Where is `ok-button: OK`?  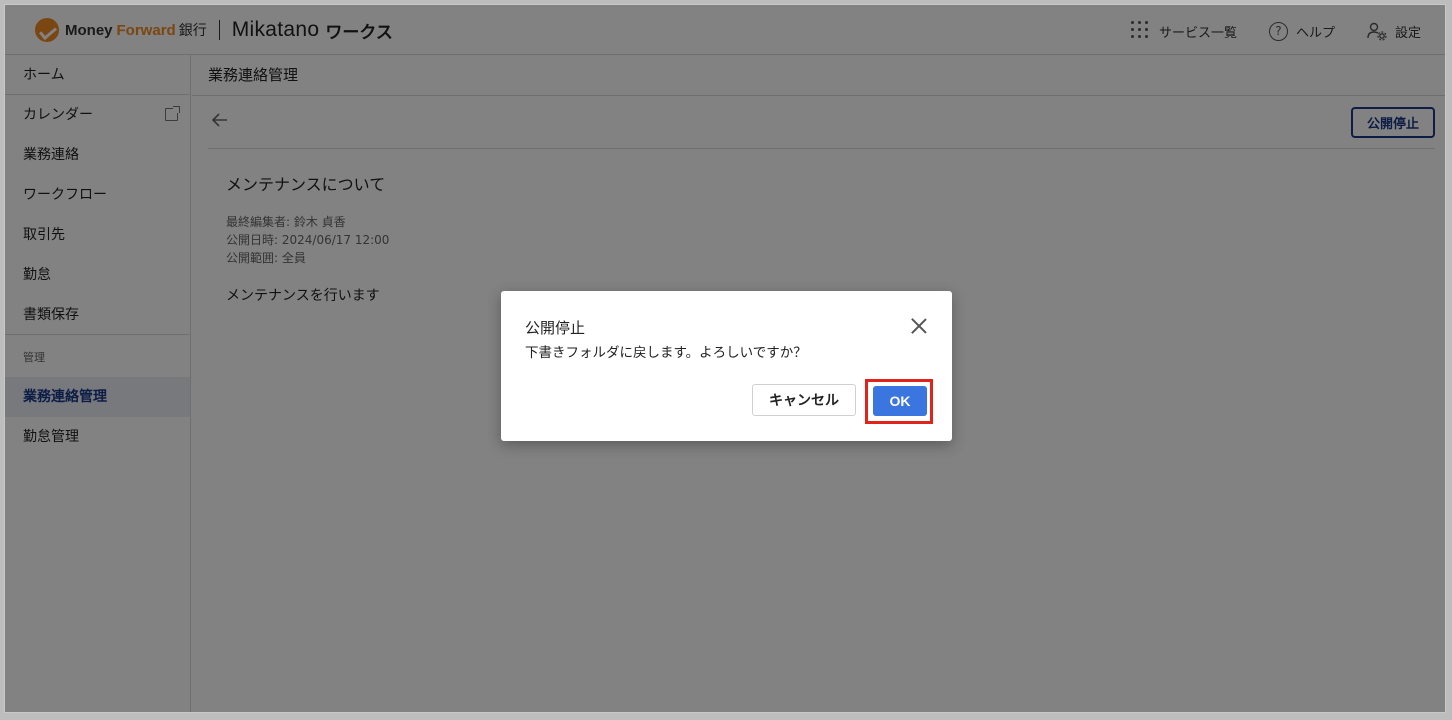 ok-button: OK is located at coordinates (900, 401).